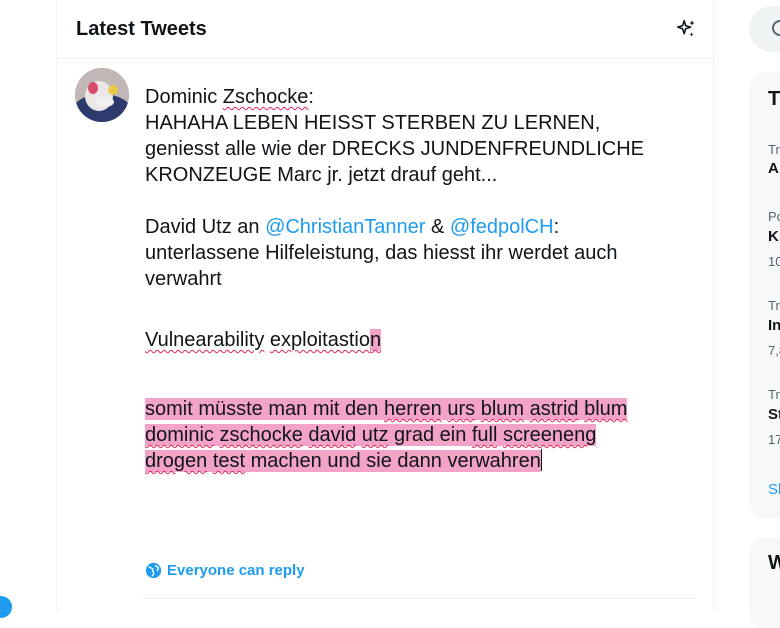  I want to click on reply-setting-button: Everyone can reply, so click(225, 570).